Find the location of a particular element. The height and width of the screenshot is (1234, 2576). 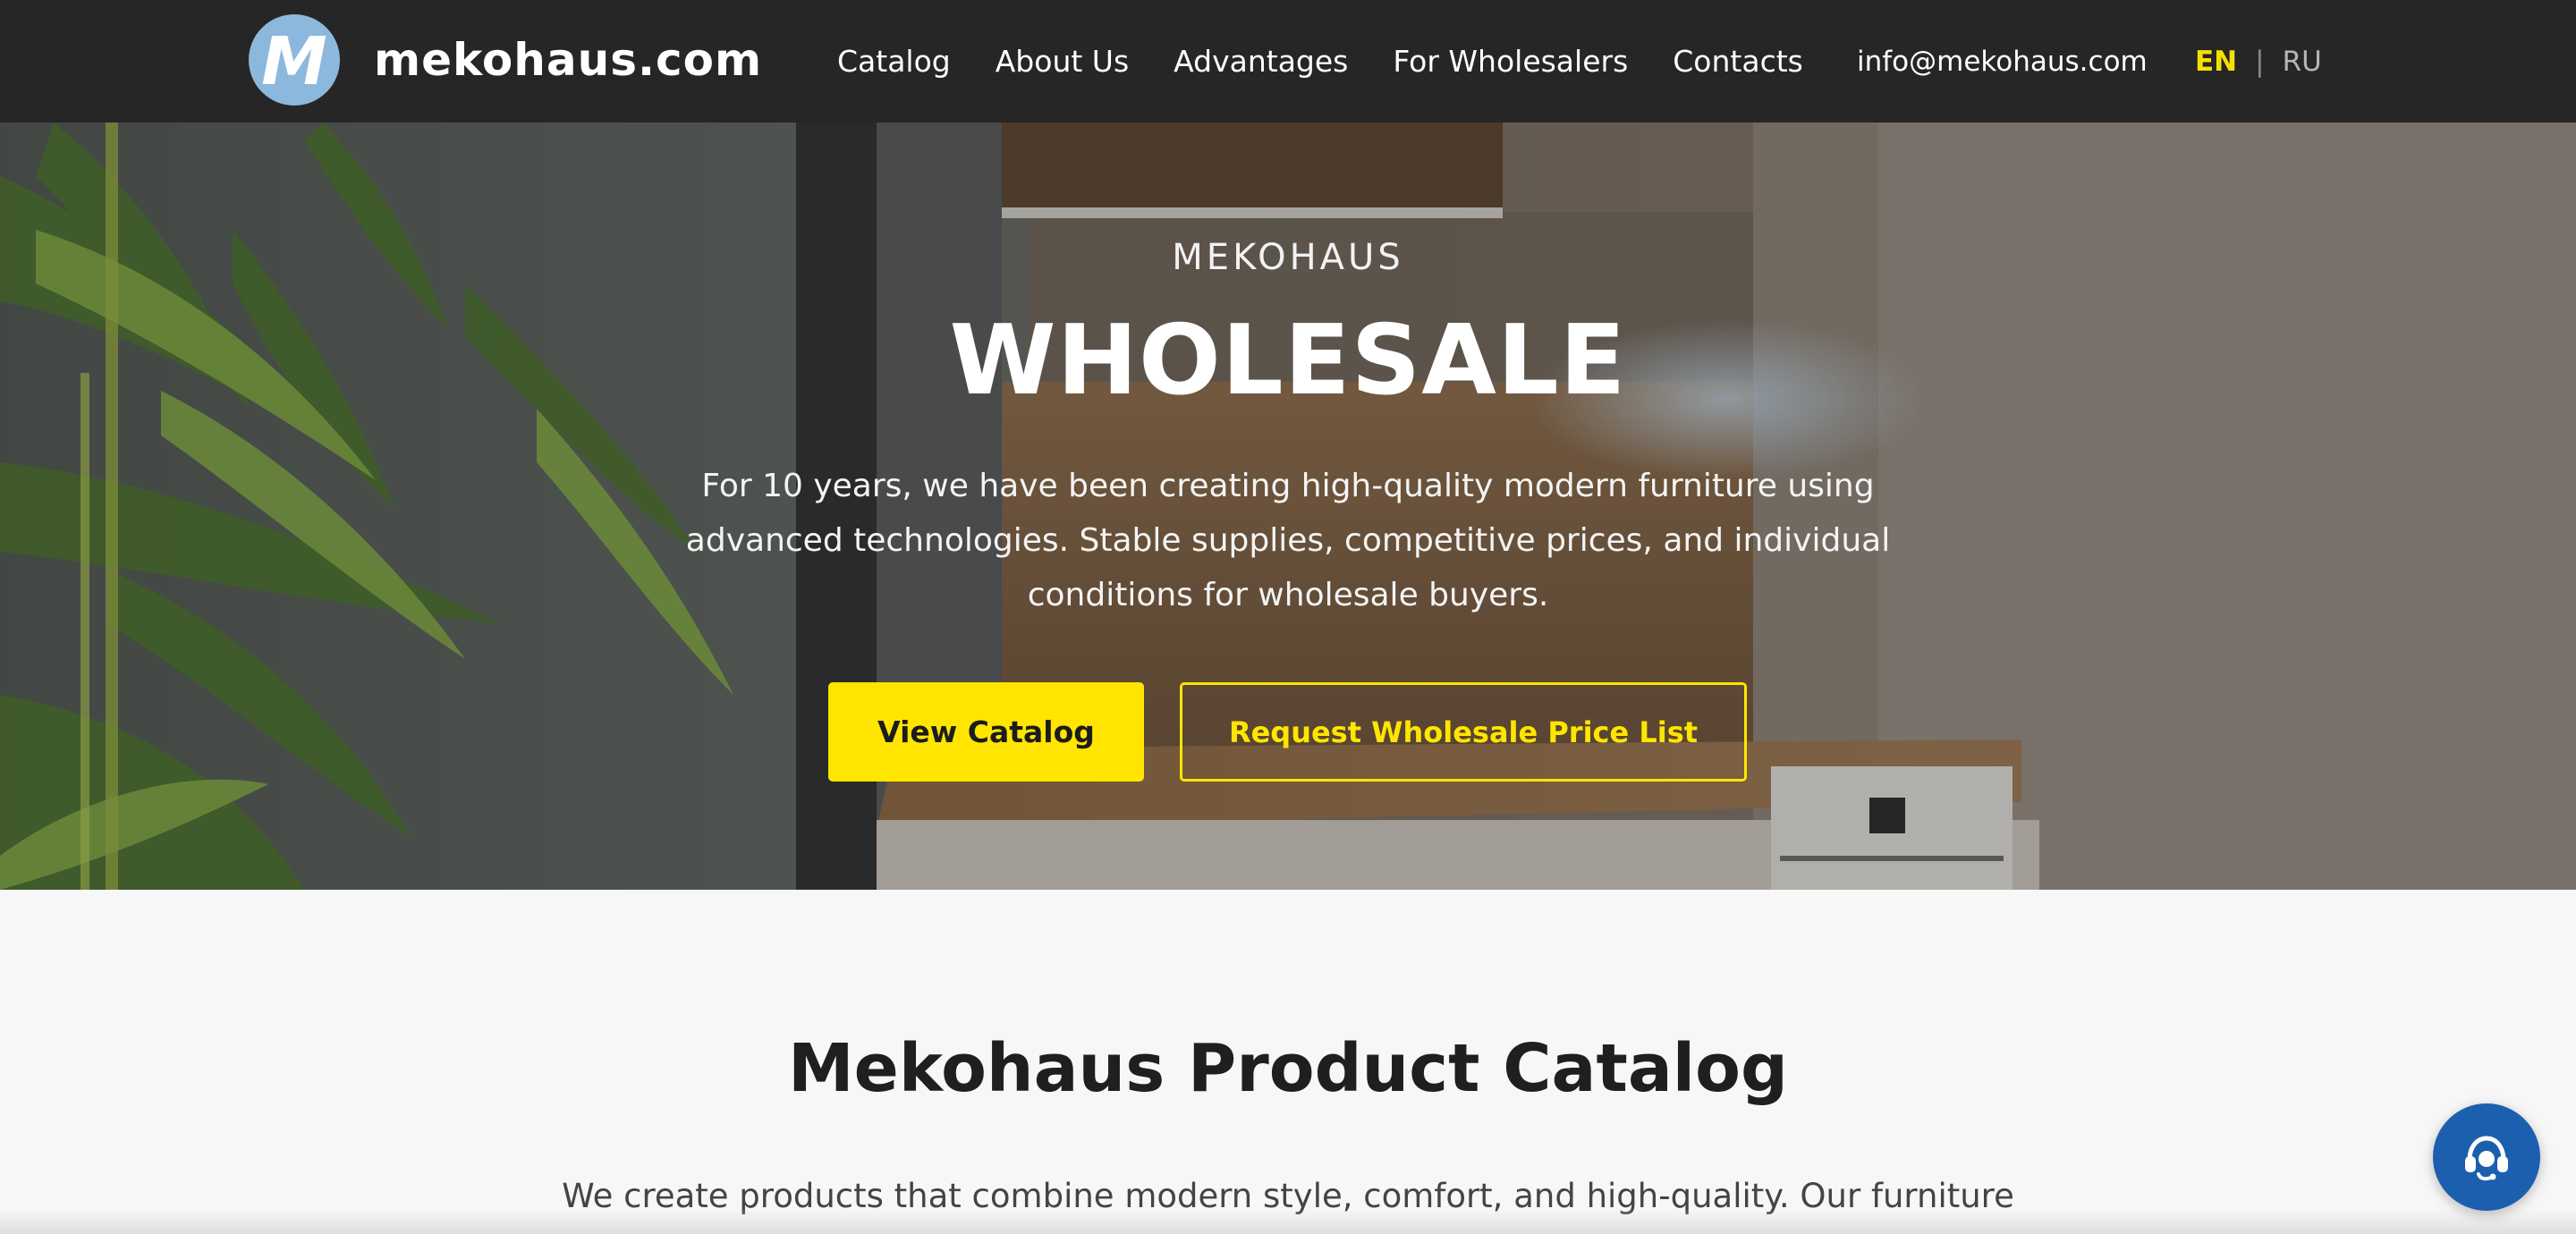

site-name: mekohaus.com is located at coordinates (568, 60).